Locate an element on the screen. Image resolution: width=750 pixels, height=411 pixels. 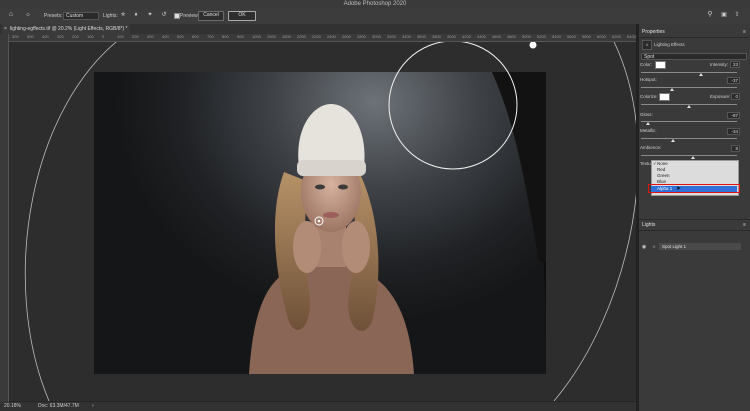
ruler-tick-label: 2800 is located at coordinates (361, 36).